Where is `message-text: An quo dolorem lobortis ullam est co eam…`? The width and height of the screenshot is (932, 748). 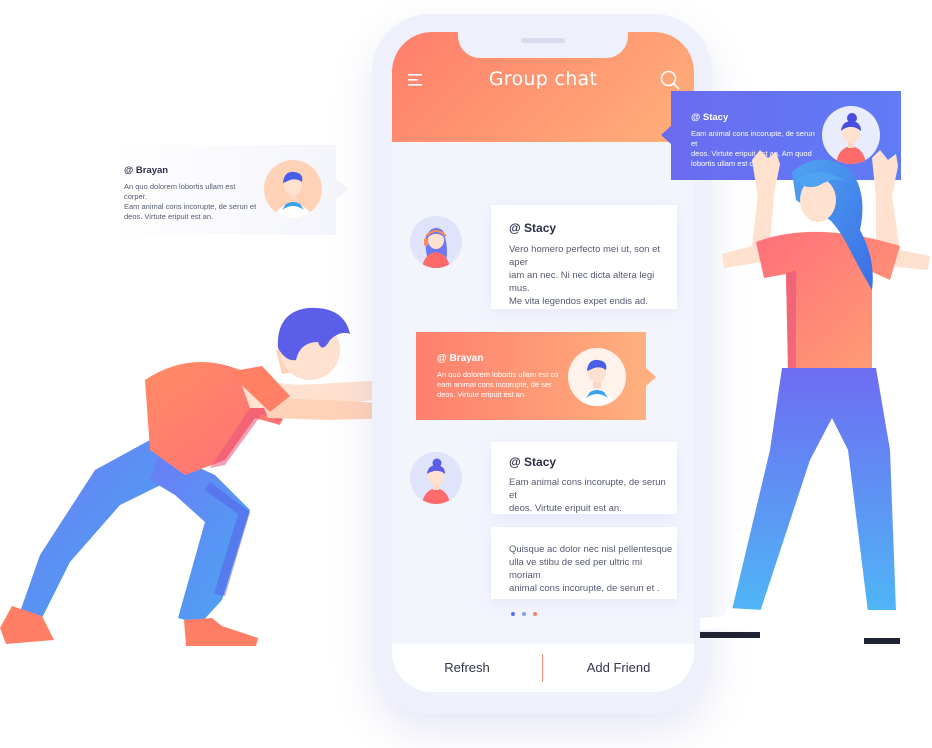
message-text: An quo dolorem lobortis ullam est co eam… is located at coordinates (498, 384).